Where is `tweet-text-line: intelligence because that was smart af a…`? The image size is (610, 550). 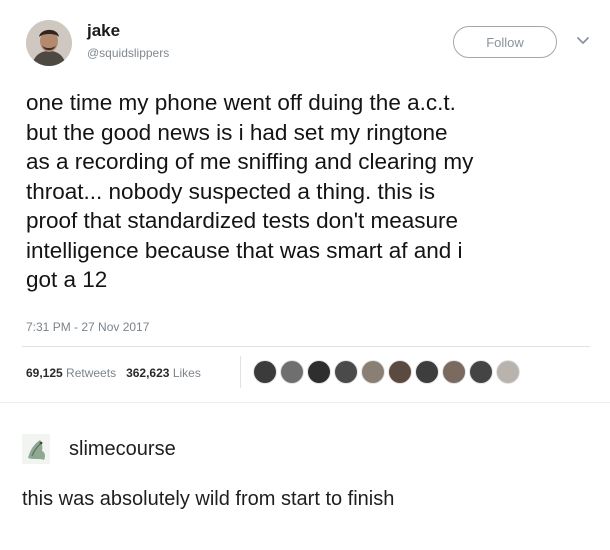
tweet-text-line: intelligence because that was smart af a… is located at coordinates (244, 250).